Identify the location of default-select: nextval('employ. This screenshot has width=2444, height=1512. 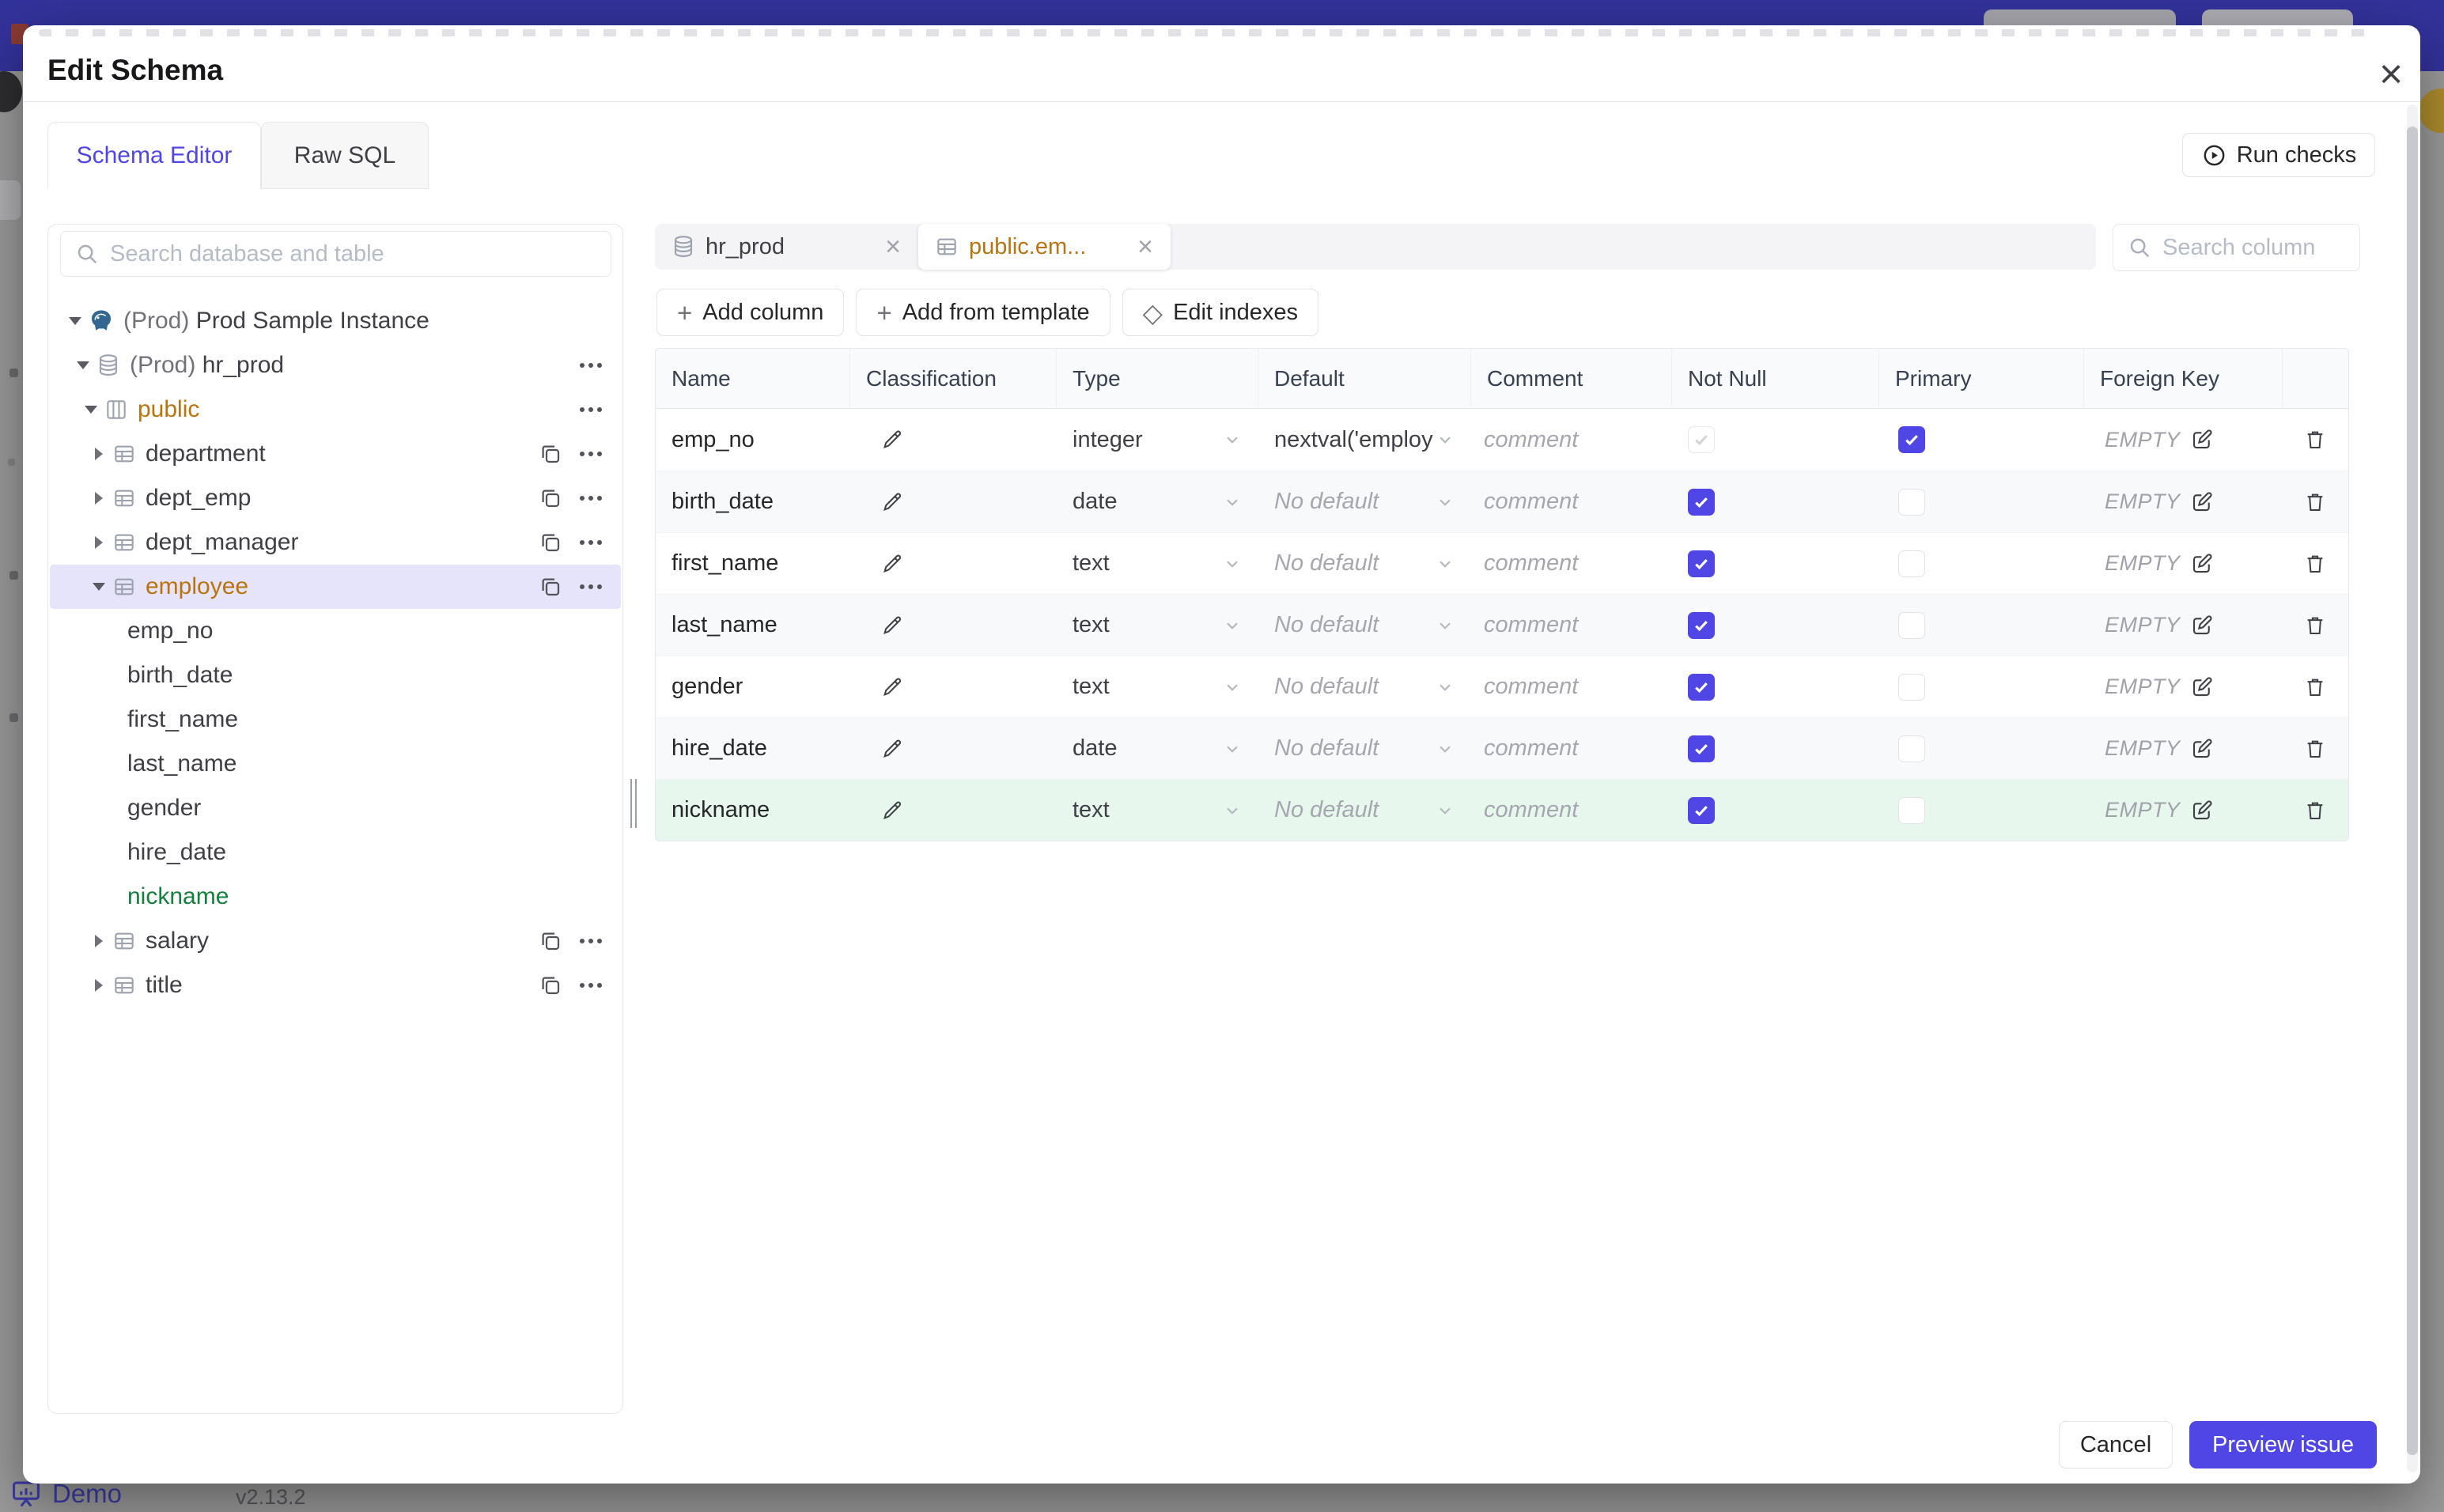
(1364, 440).